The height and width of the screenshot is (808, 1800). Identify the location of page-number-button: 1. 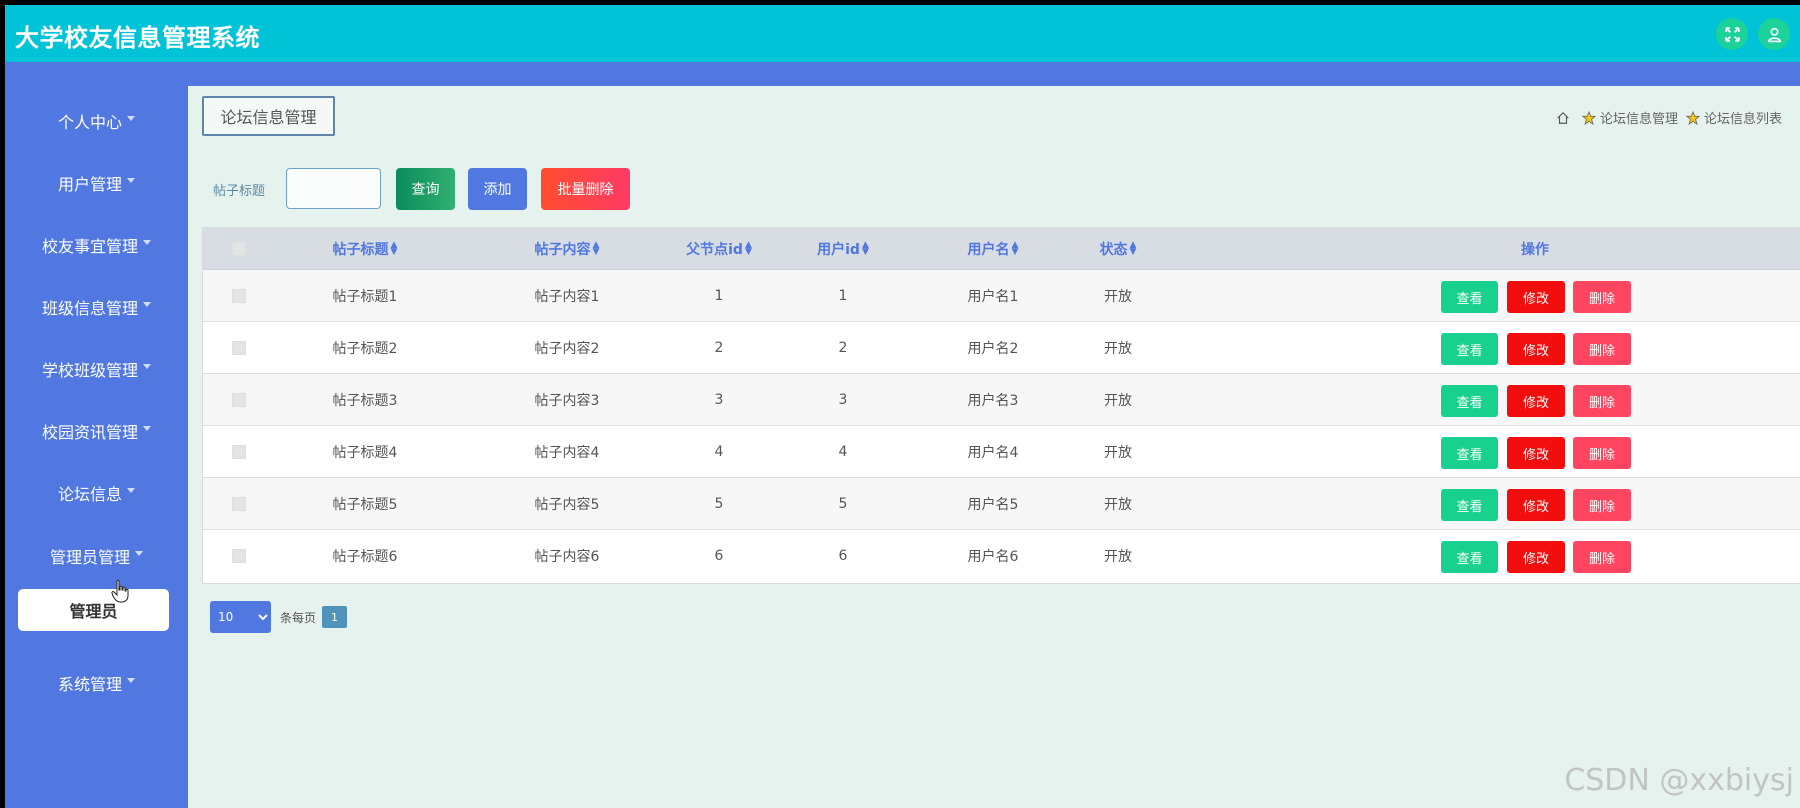
(335, 617).